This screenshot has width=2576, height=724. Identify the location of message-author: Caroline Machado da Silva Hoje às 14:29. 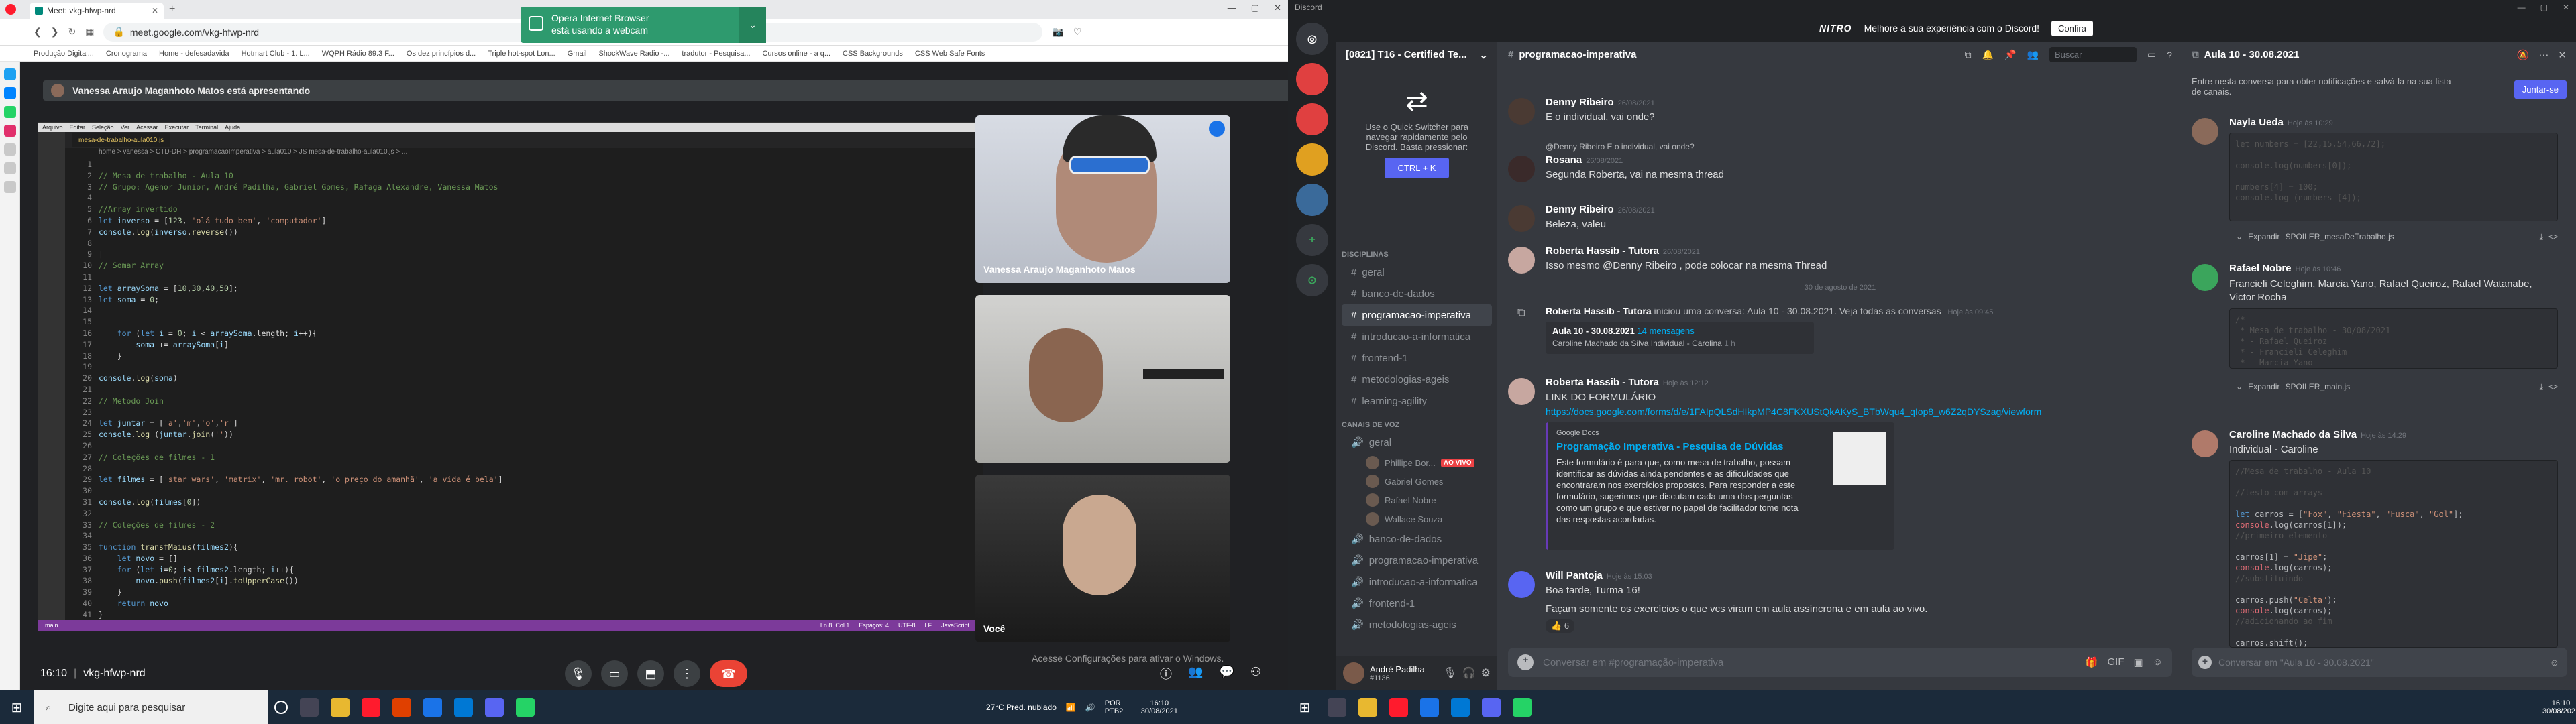
(2317, 434).